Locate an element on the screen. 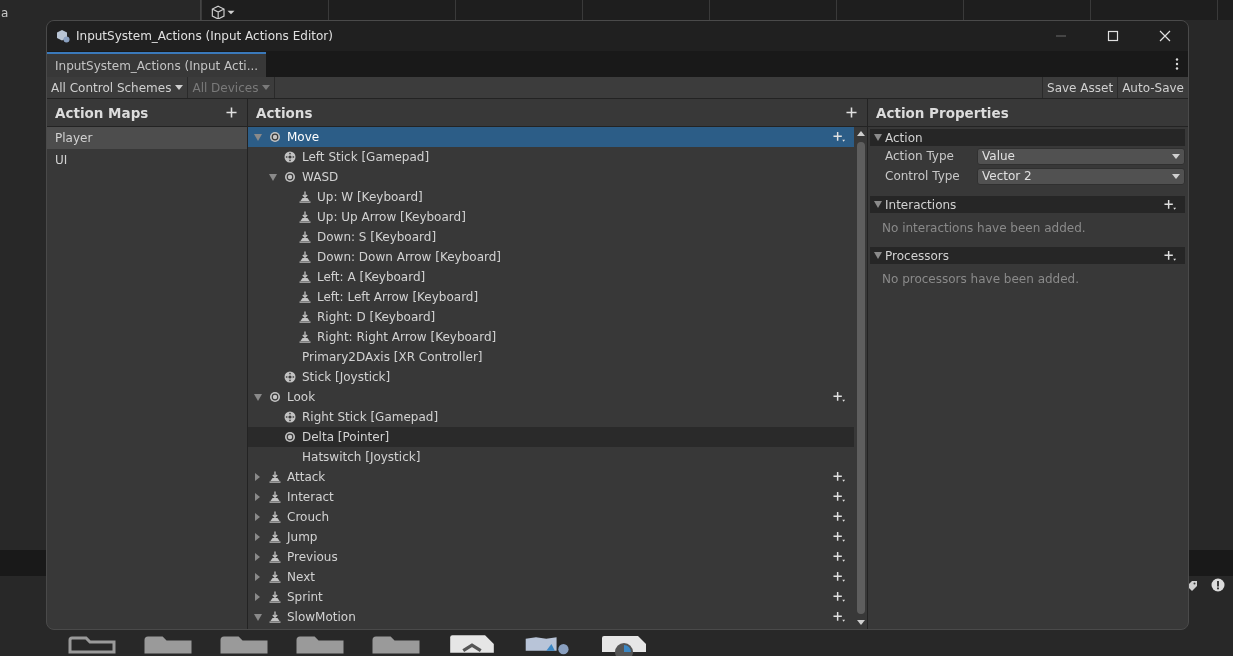  scroll-up-icon is located at coordinates (860, 133).